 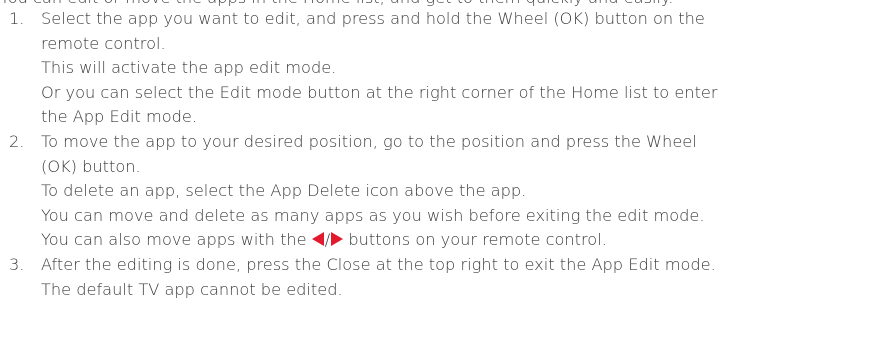 What do you see at coordinates (17, 264) in the screenshot?
I see `step-number: 3.` at bounding box center [17, 264].